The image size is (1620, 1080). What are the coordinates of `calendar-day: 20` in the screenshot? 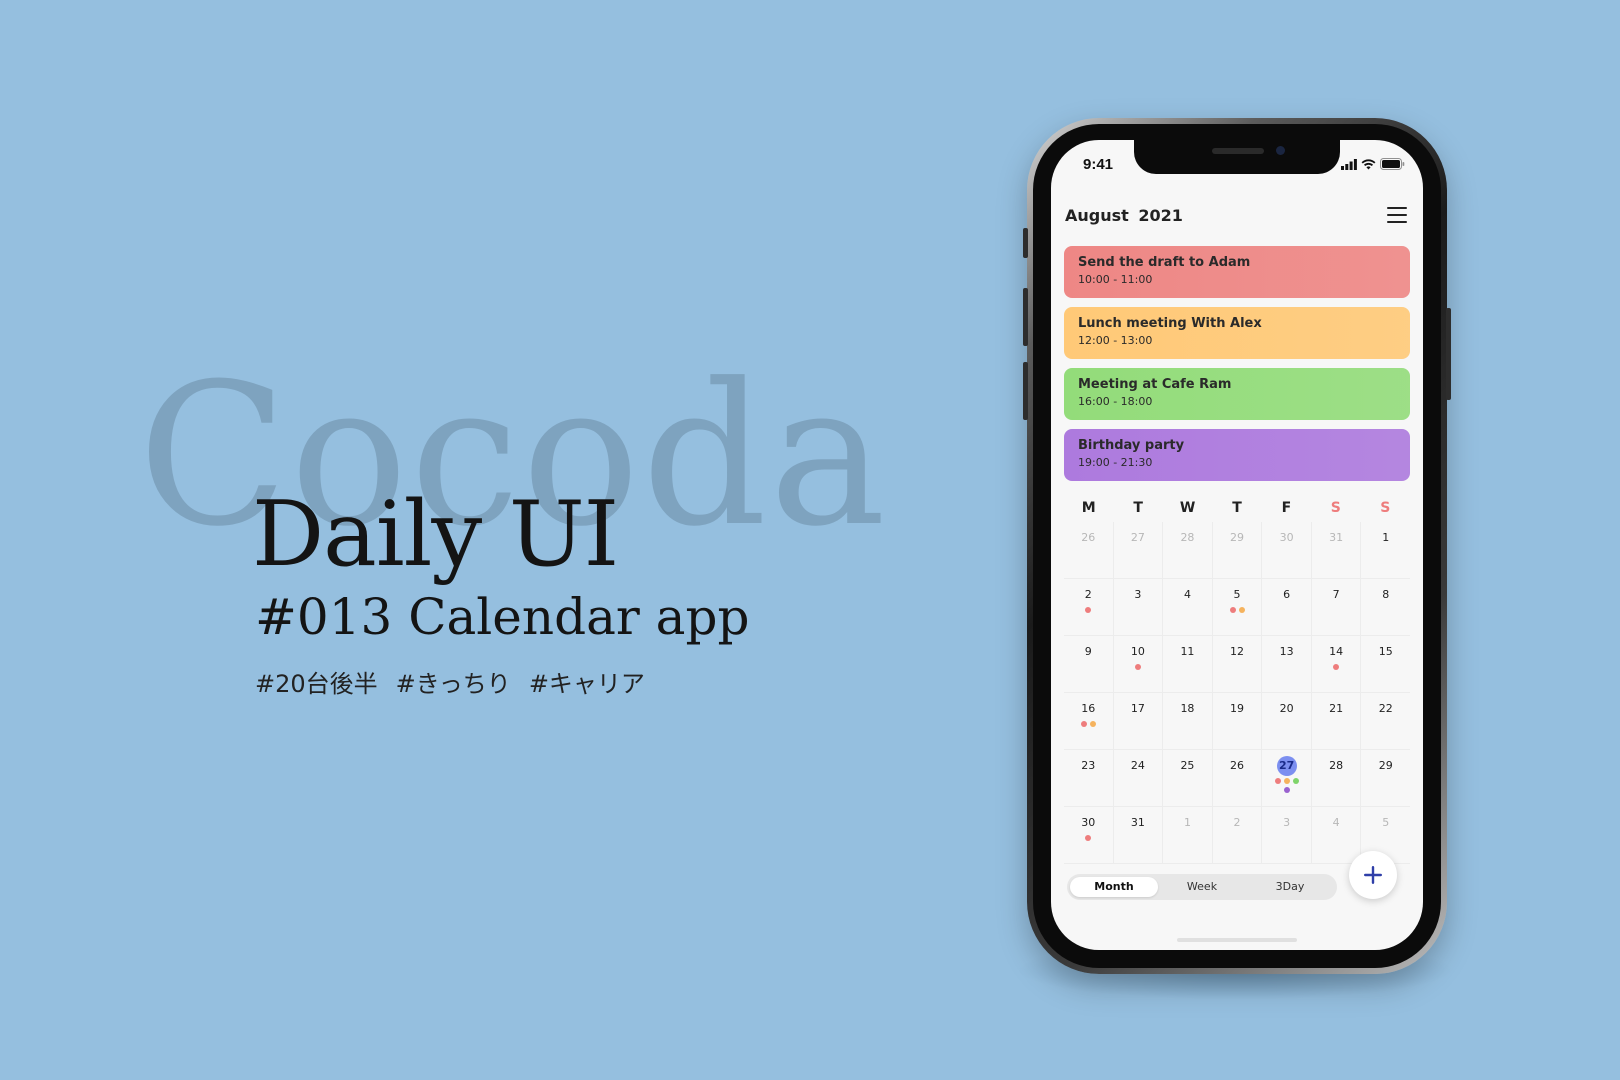 It's located at (1287, 721).